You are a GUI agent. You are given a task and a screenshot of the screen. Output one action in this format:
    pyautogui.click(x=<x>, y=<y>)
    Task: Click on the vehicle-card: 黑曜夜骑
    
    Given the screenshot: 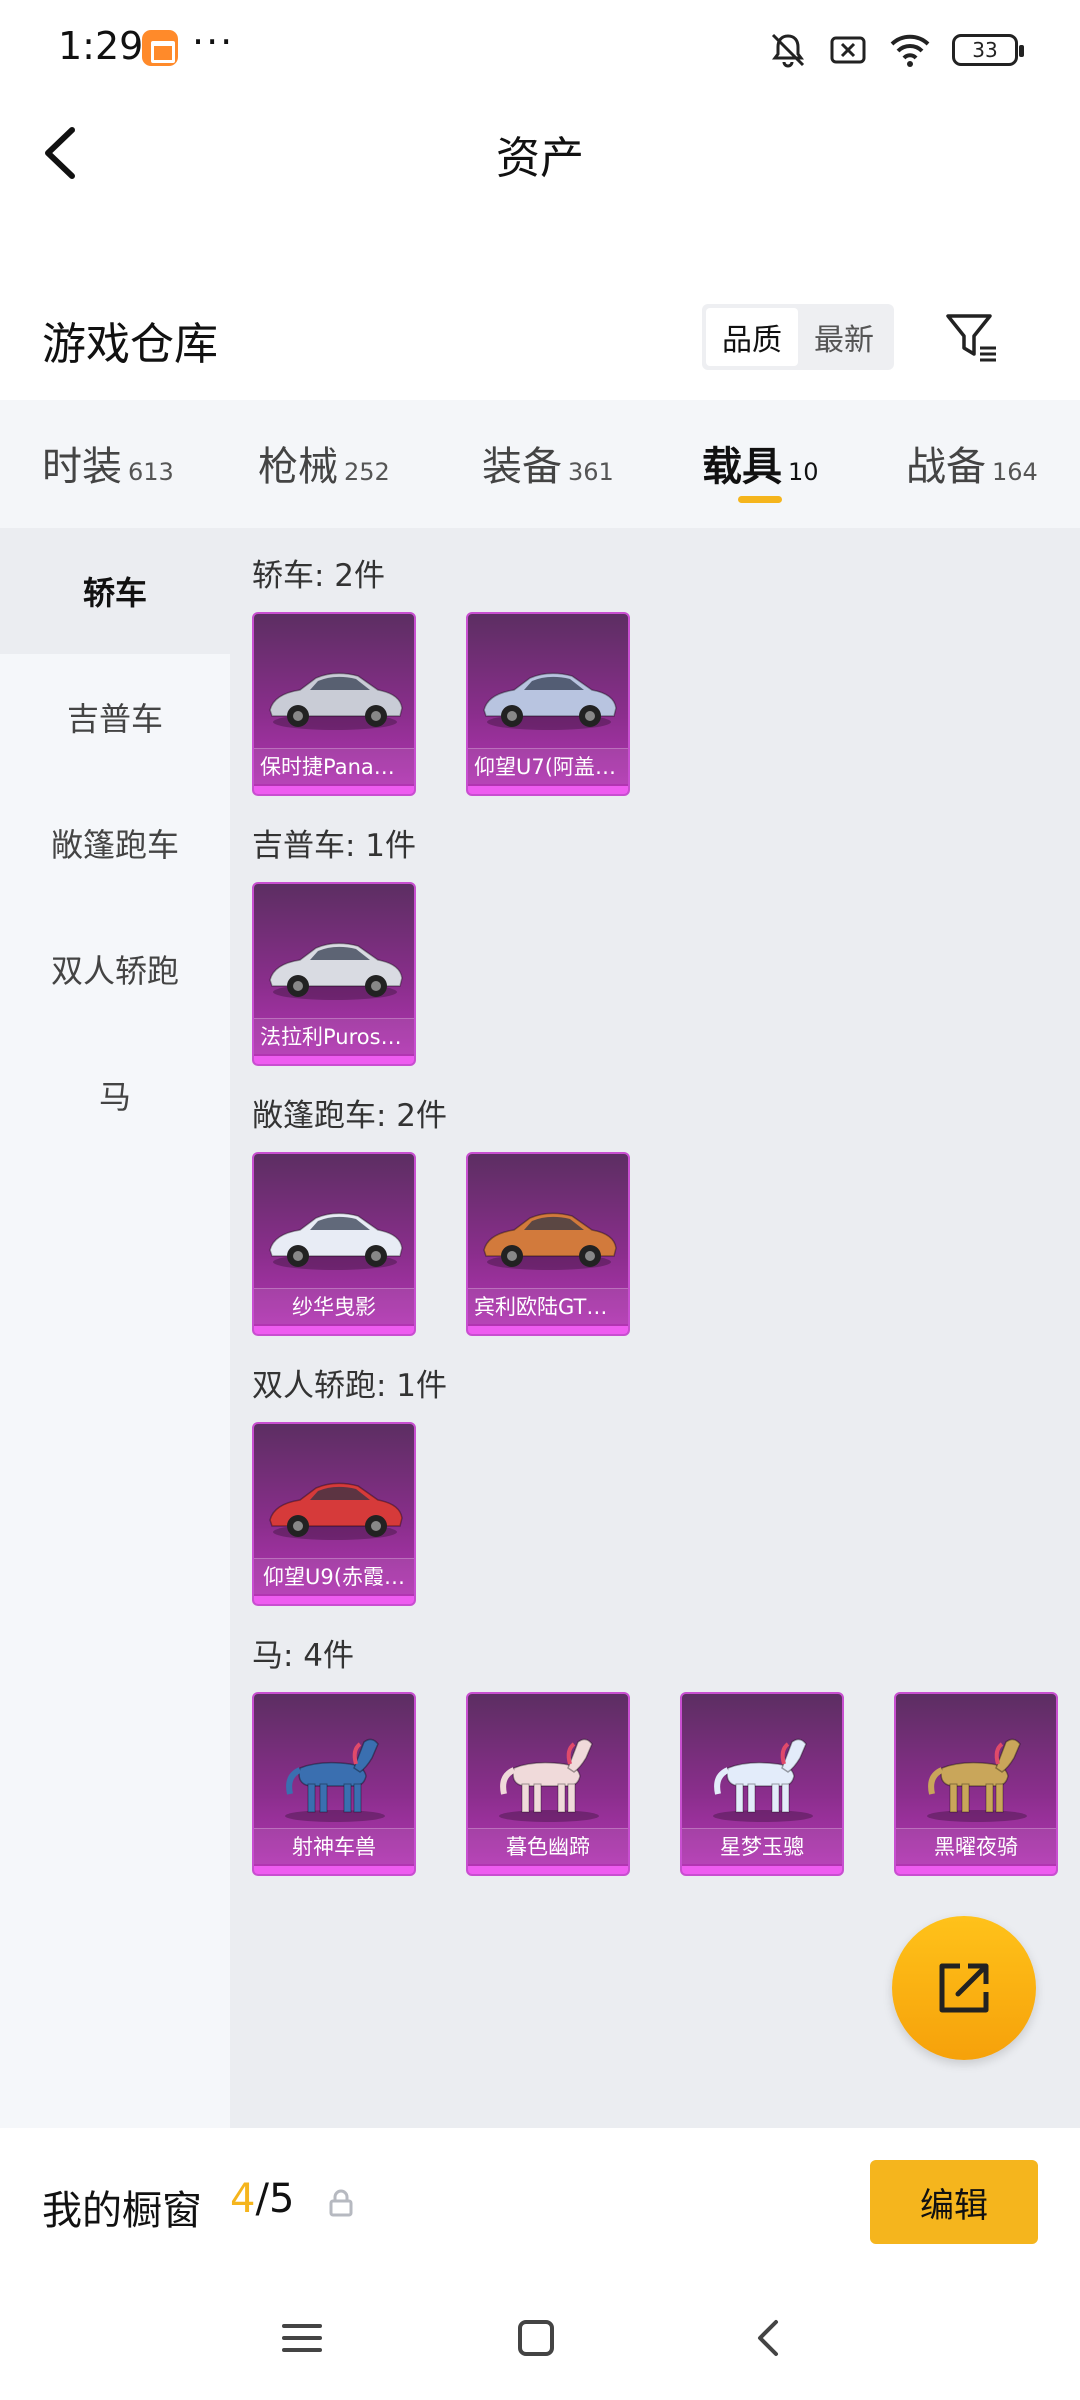 What is the action you would take?
    pyautogui.click(x=976, y=1784)
    